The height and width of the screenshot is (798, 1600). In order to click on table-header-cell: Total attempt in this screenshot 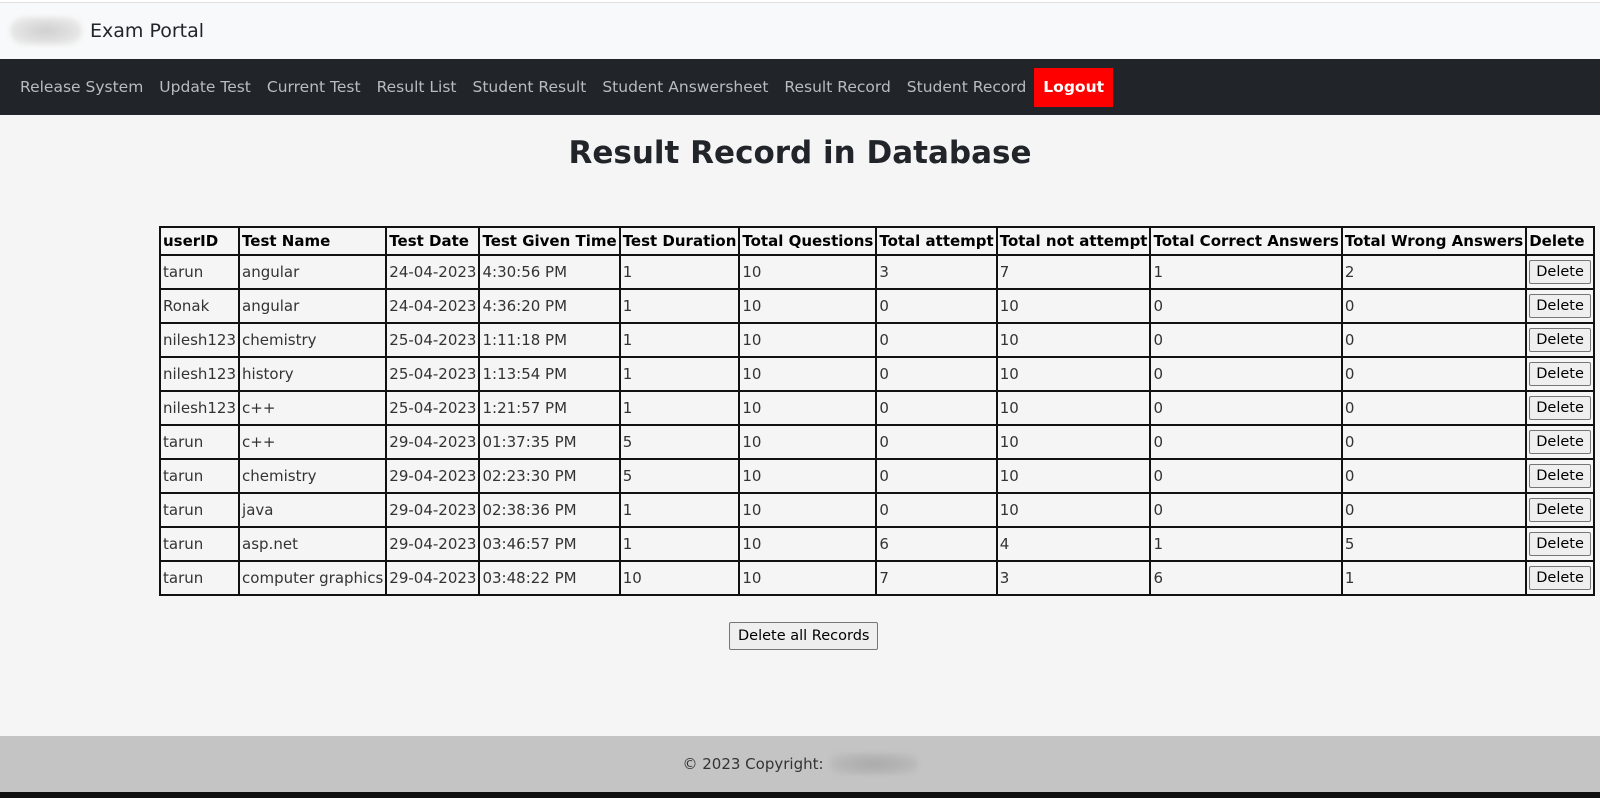, I will do `click(936, 241)`.